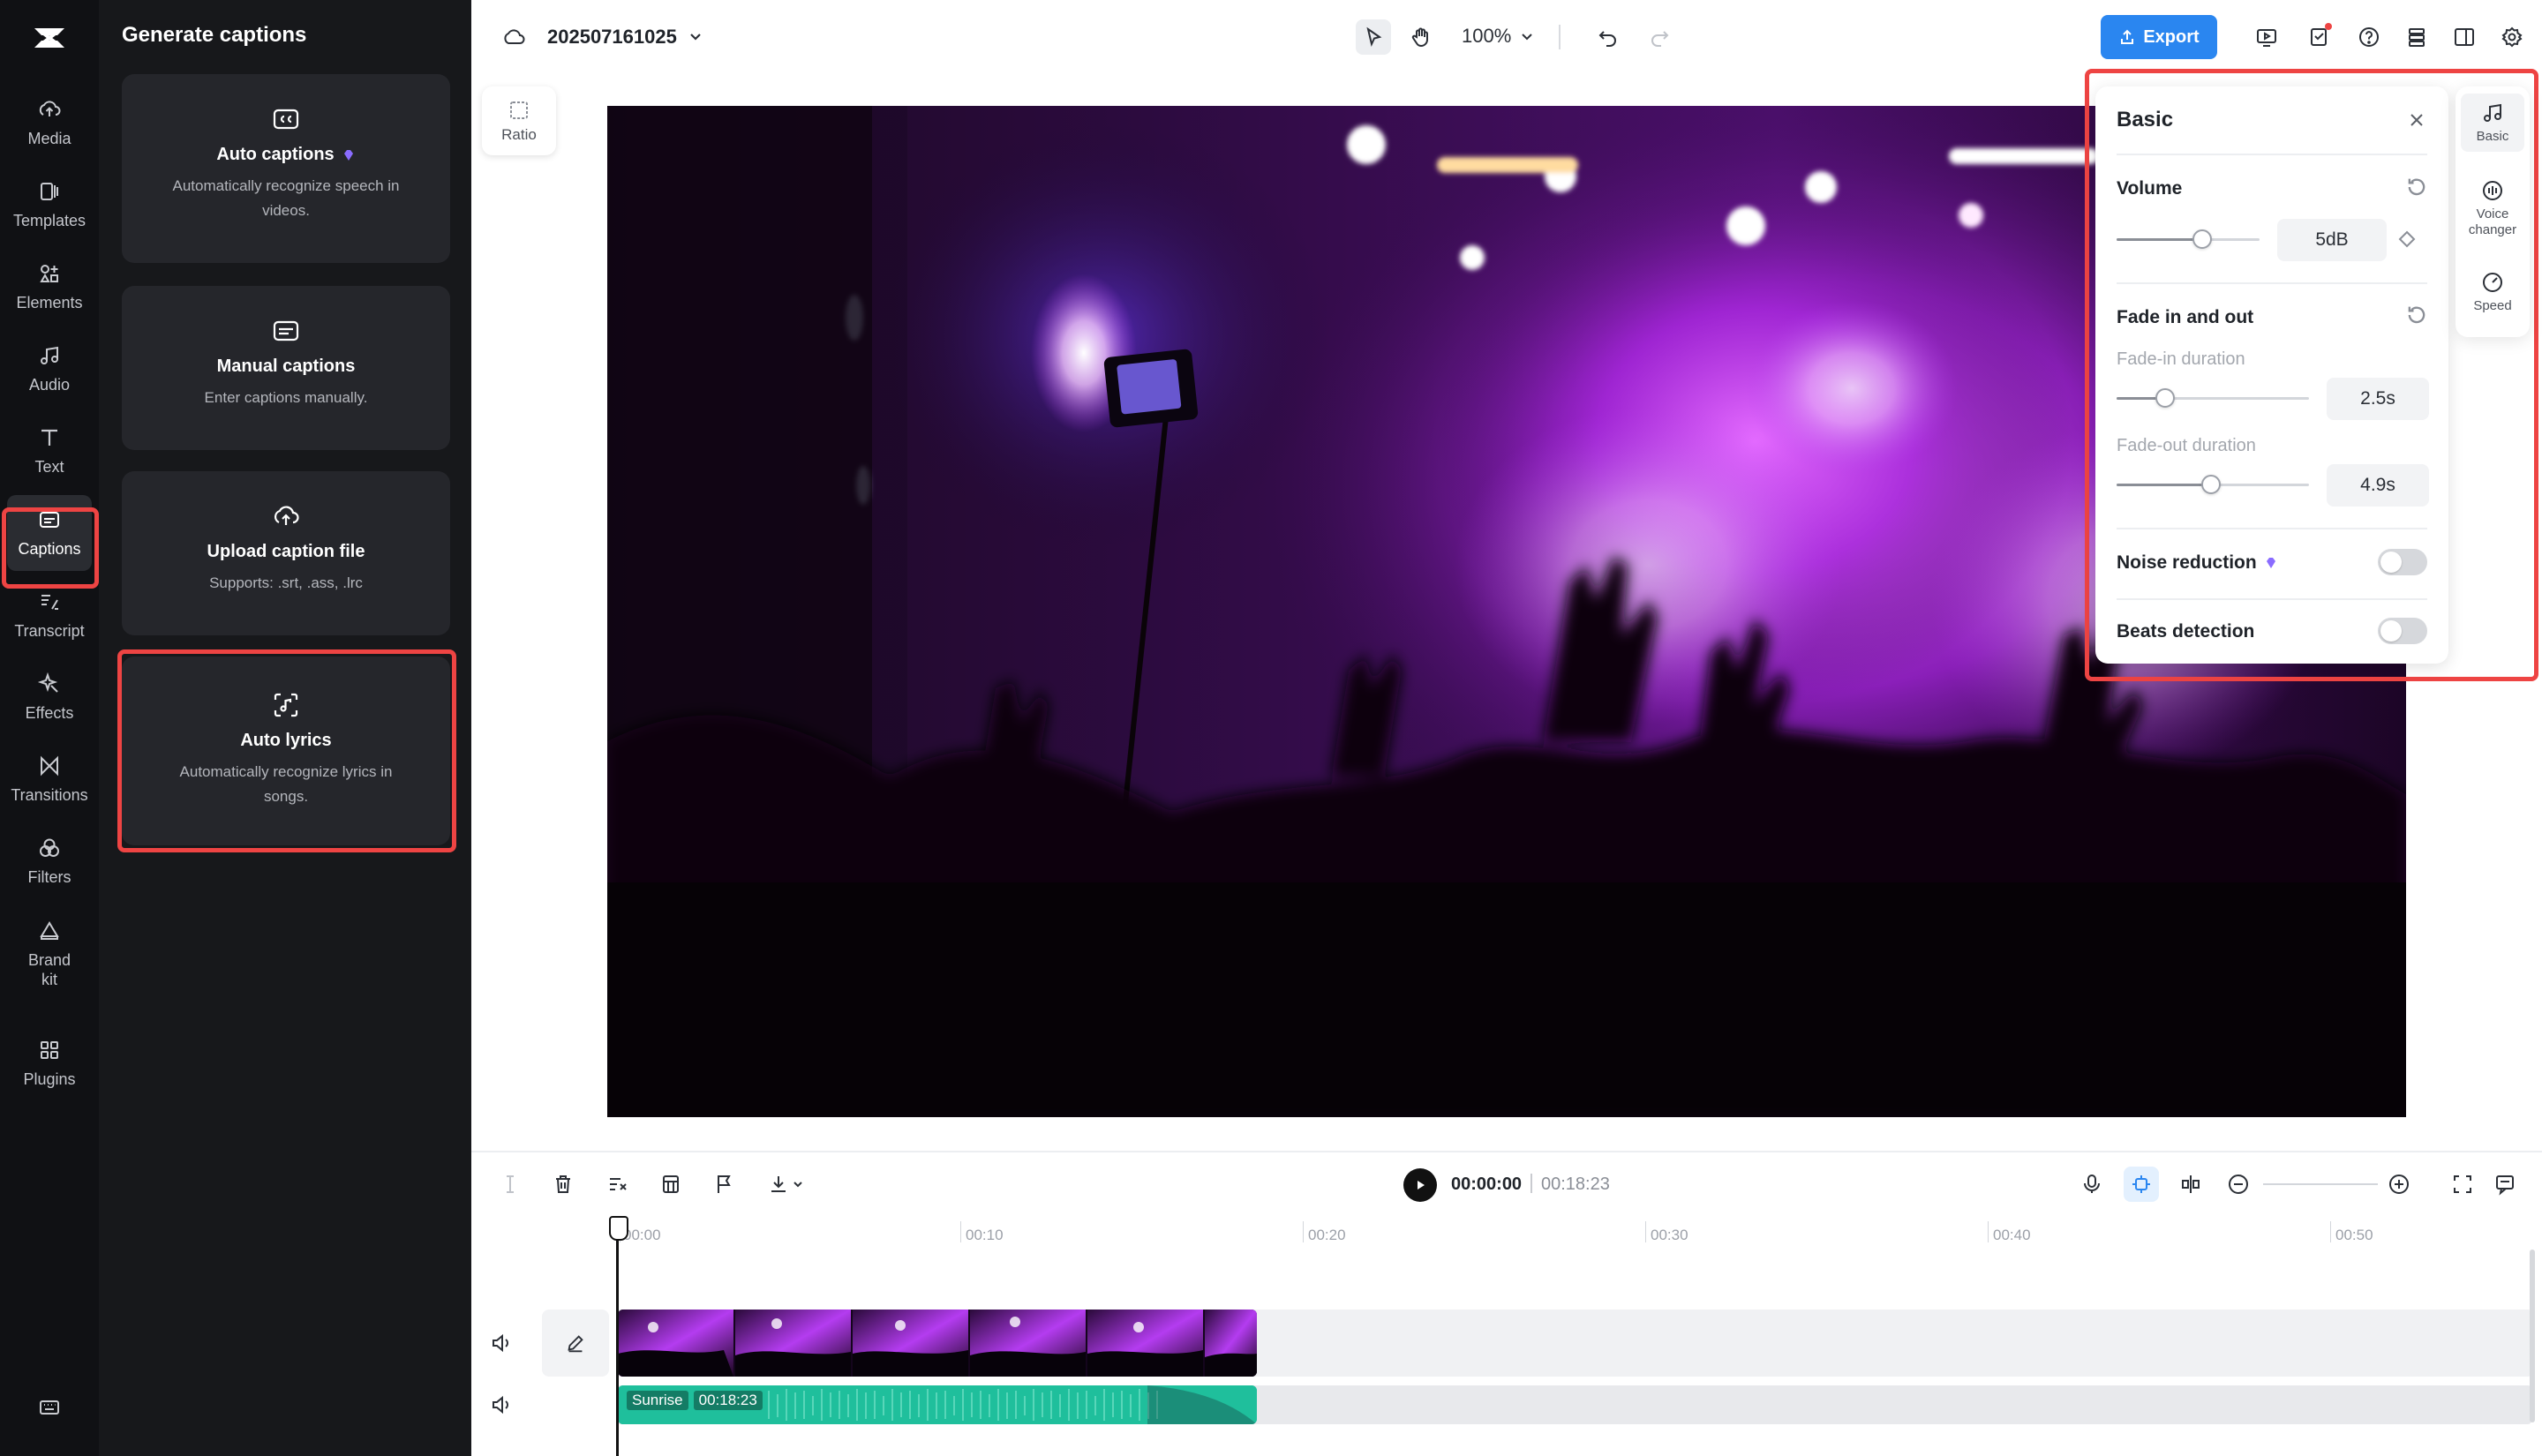 This screenshot has width=2542, height=1456. What do you see at coordinates (937, 1404) in the screenshot?
I see `audio-clip: Sunrise 00:18:23` at bounding box center [937, 1404].